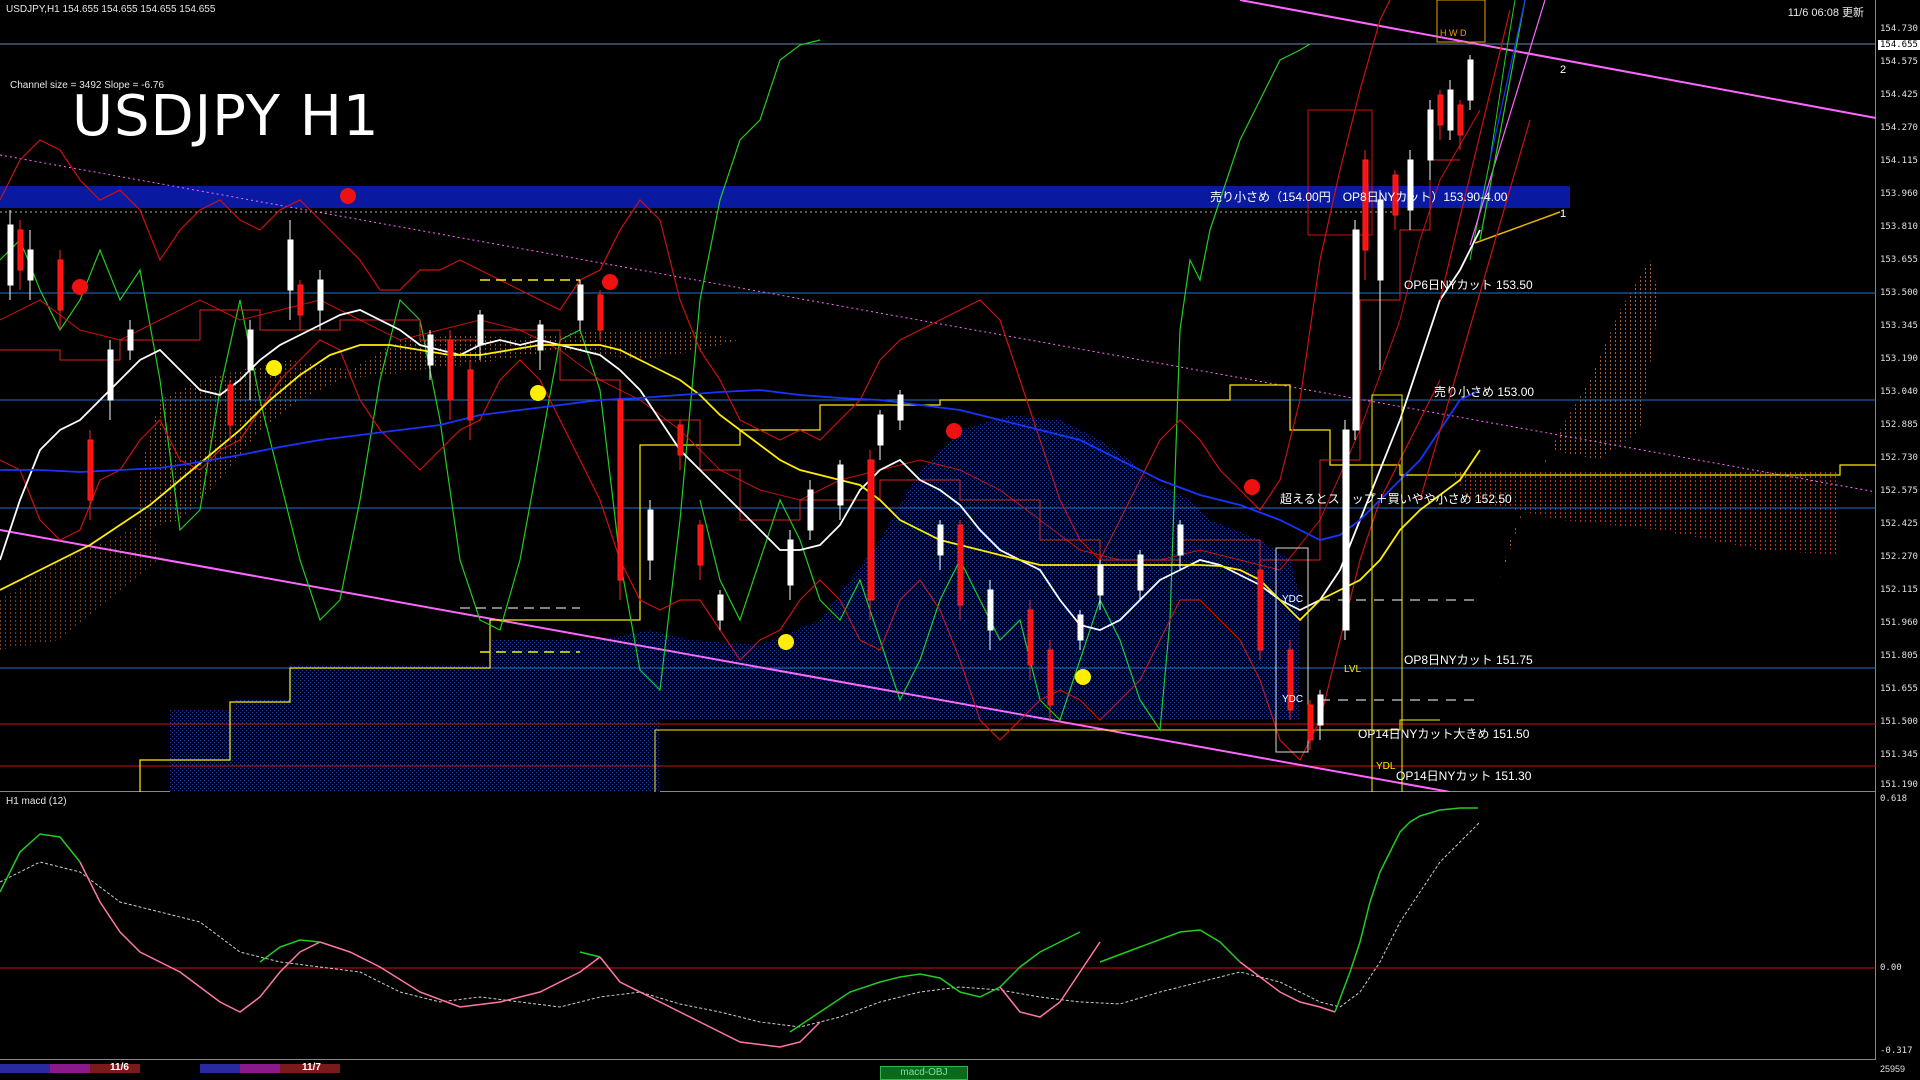 The height and width of the screenshot is (1080, 1920). What do you see at coordinates (1899, 128) in the screenshot?
I see `price-tick: 154.270` at bounding box center [1899, 128].